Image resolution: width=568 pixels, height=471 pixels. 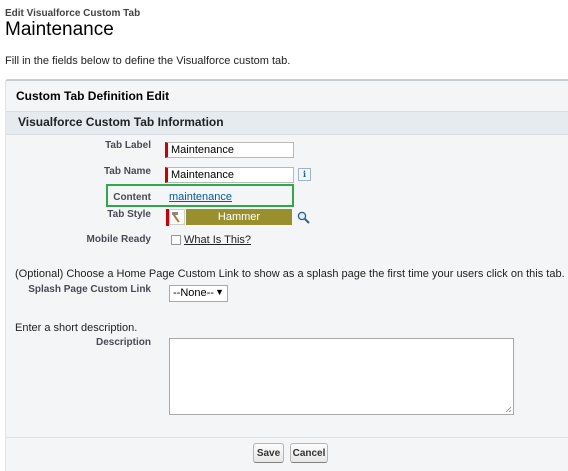 What do you see at coordinates (128, 145) in the screenshot?
I see `tab-label-label: Tab Label` at bounding box center [128, 145].